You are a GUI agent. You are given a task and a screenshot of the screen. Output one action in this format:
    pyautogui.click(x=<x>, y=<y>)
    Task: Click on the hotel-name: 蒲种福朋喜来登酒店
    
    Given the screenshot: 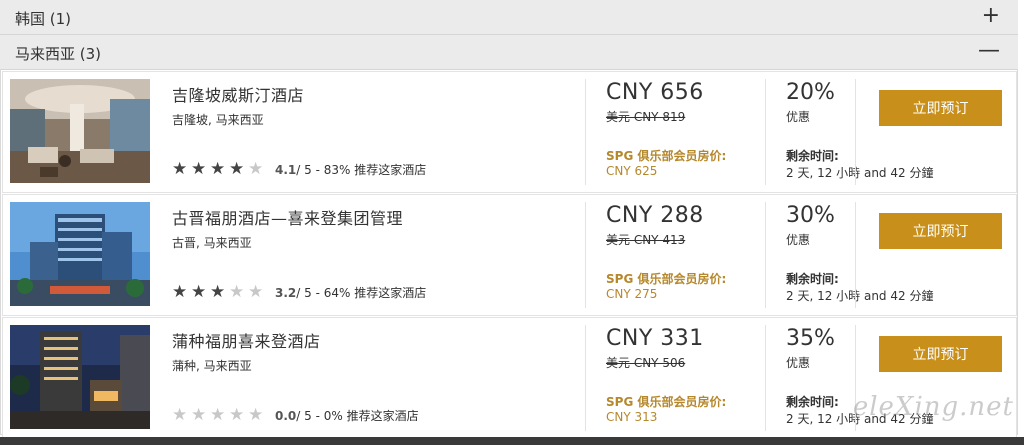 What is the action you would take?
    pyautogui.click(x=246, y=340)
    